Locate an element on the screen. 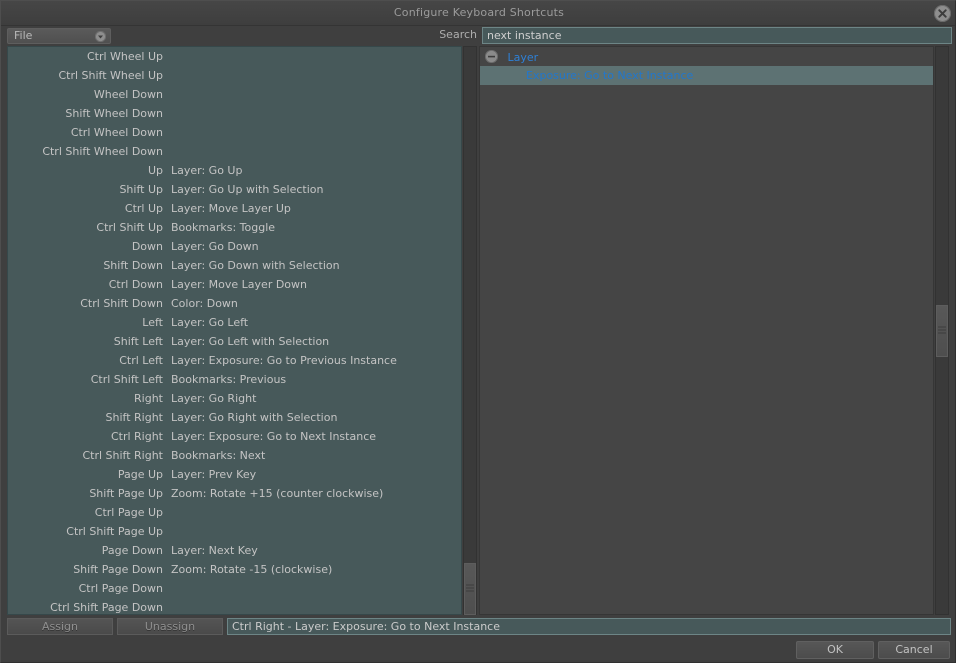 Image resolution: width=956 pixels, height=663 pixels. shortcut-action: Layer: Move Layer Up is located at coordinates (231, 208).